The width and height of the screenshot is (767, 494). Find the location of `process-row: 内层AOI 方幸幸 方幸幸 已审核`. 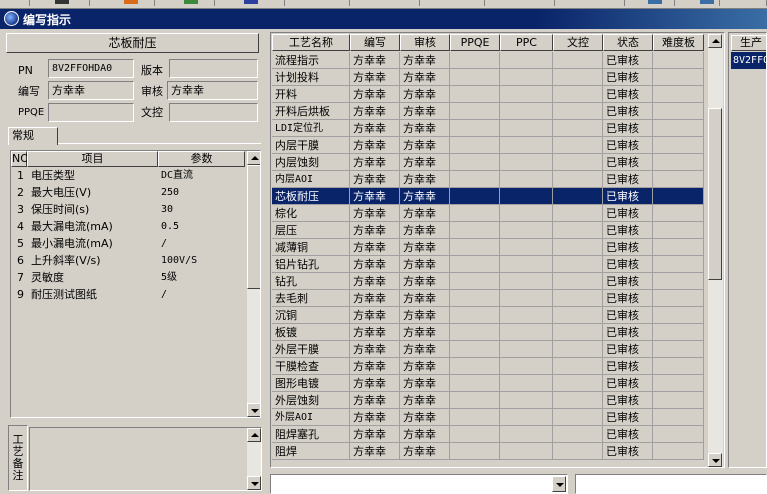

process-row: 内层AOI 方幸幸 方幸幸 已审核 is located at coordinates (488, 179).